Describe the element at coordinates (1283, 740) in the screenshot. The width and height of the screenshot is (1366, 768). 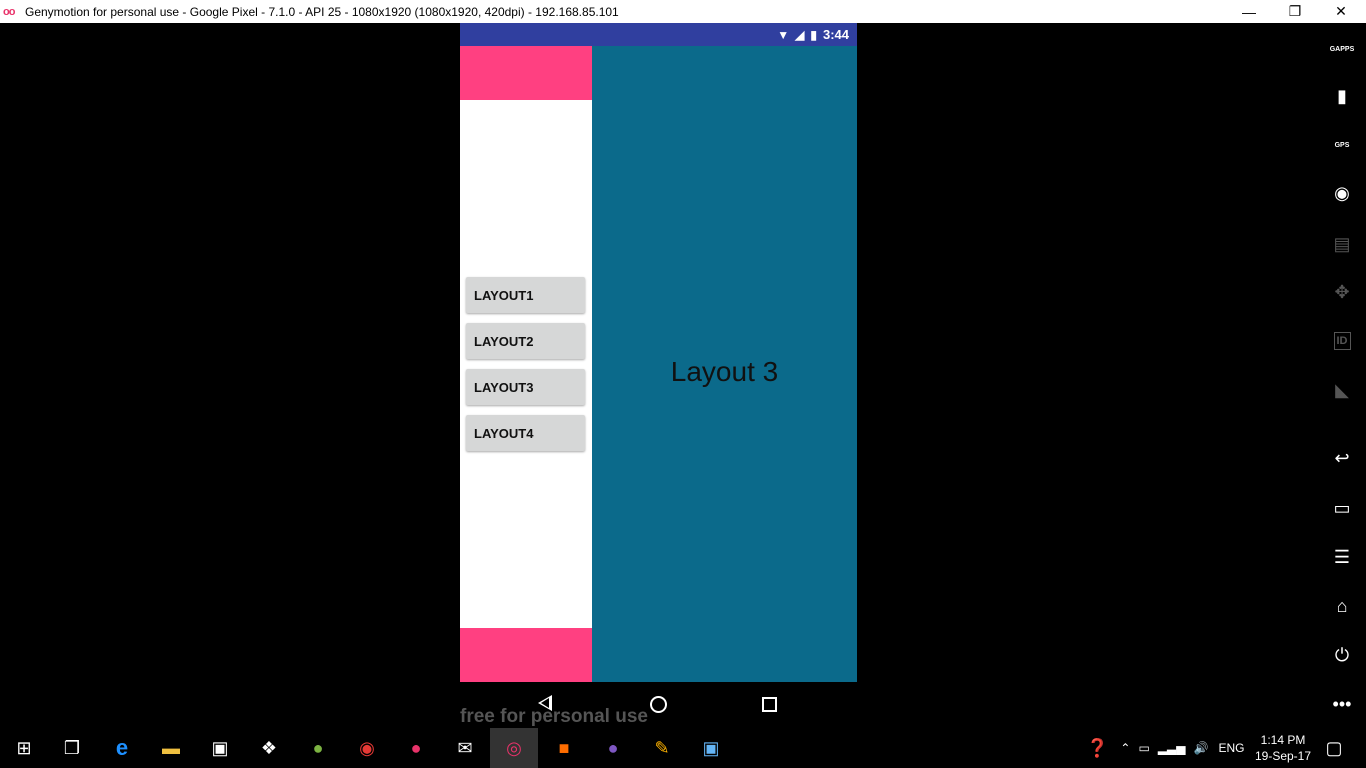
I see `clock-time: 1:14 PM` at that location.